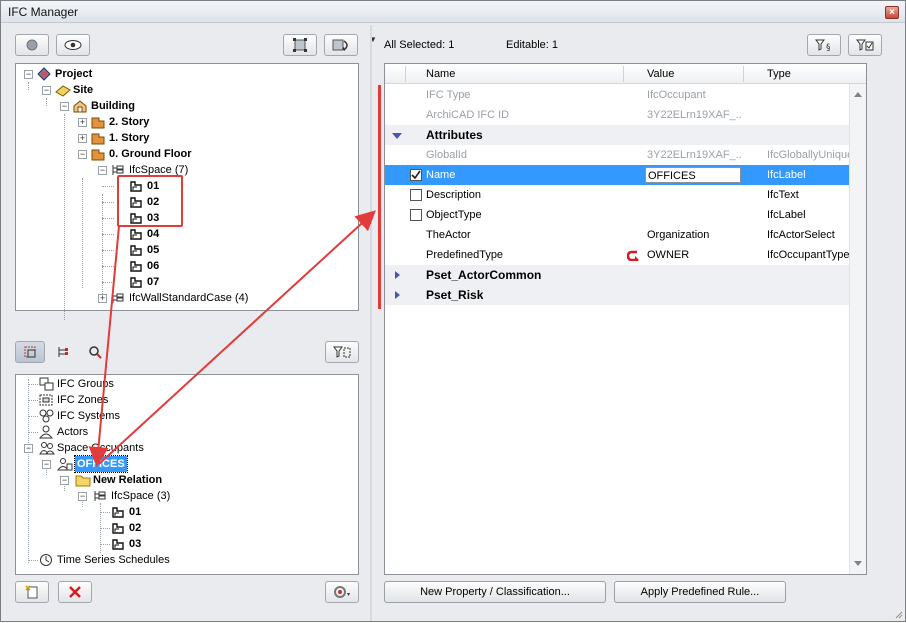 The image size is (906, 623). What do you see at coordinates (440, 74) in the screenshot?
I see `column-header-name: Name` at bounding box center [440, 74].